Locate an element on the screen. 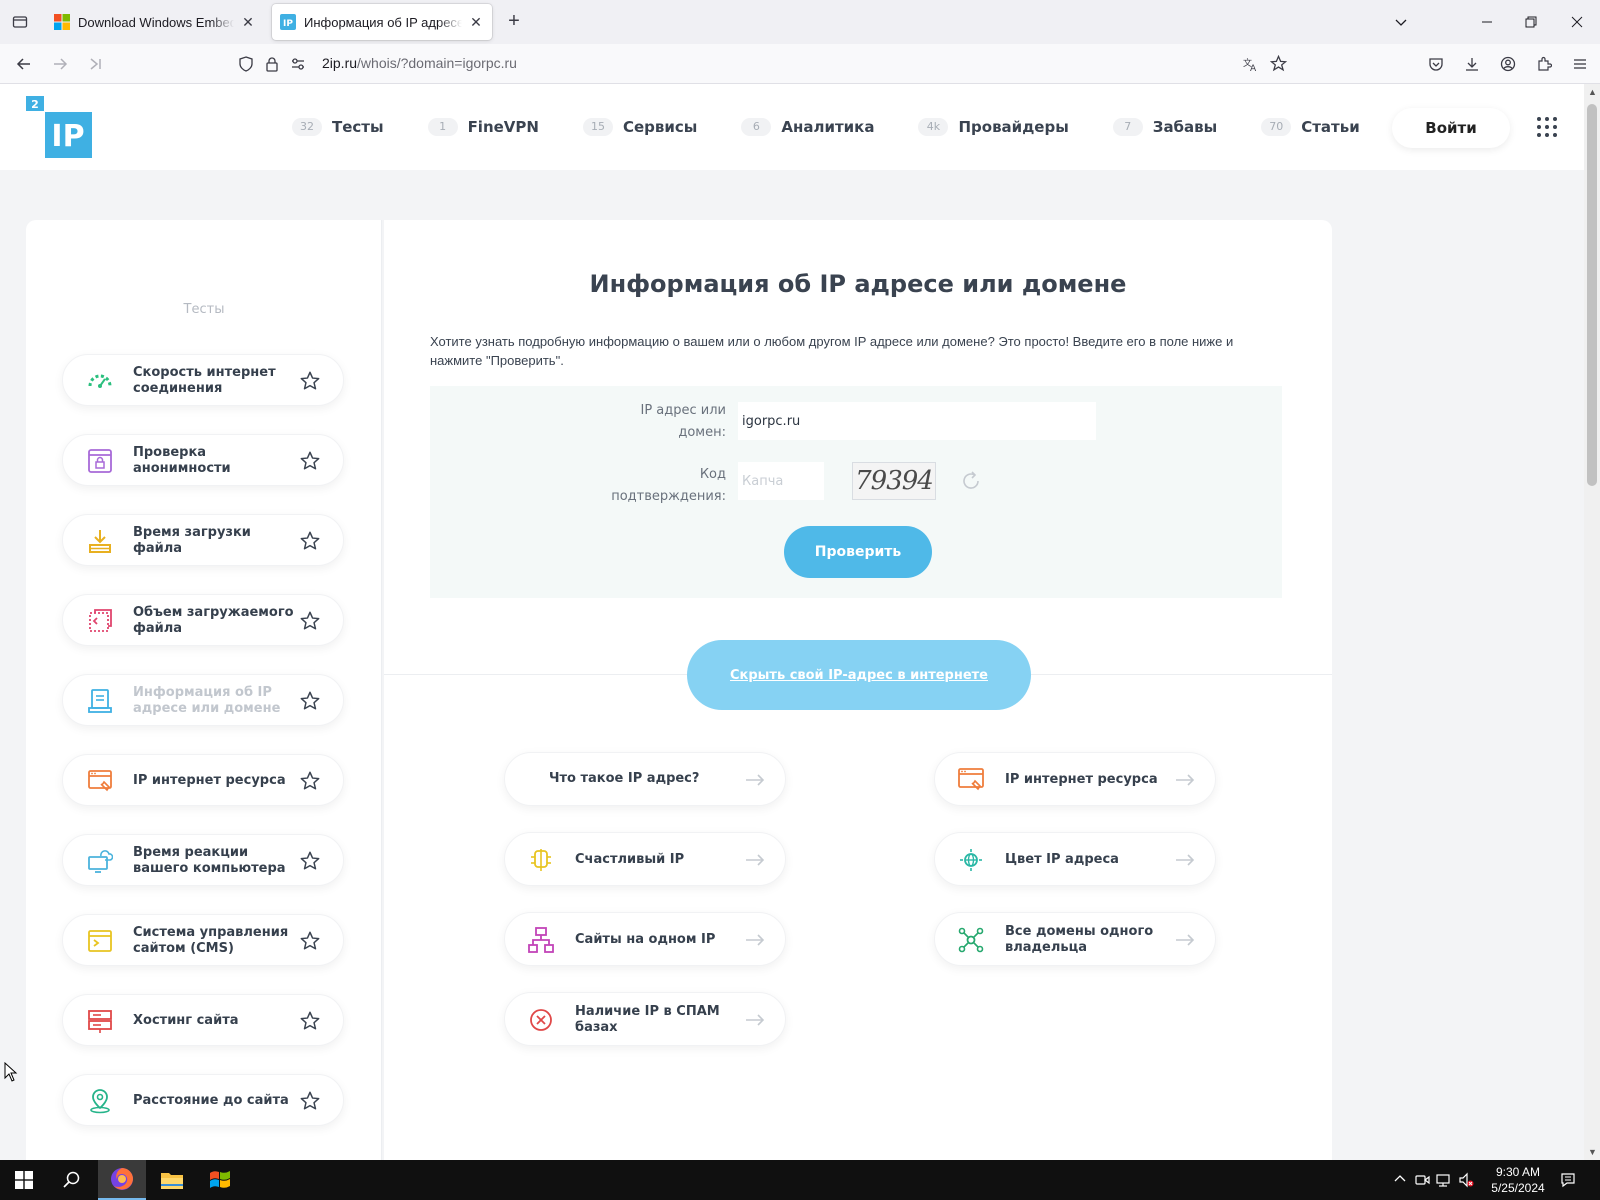 This screenshot has height=1200, width=1600. sidebar-item-distance: Расстояние до сайта is located at coordinates (203, 1100).